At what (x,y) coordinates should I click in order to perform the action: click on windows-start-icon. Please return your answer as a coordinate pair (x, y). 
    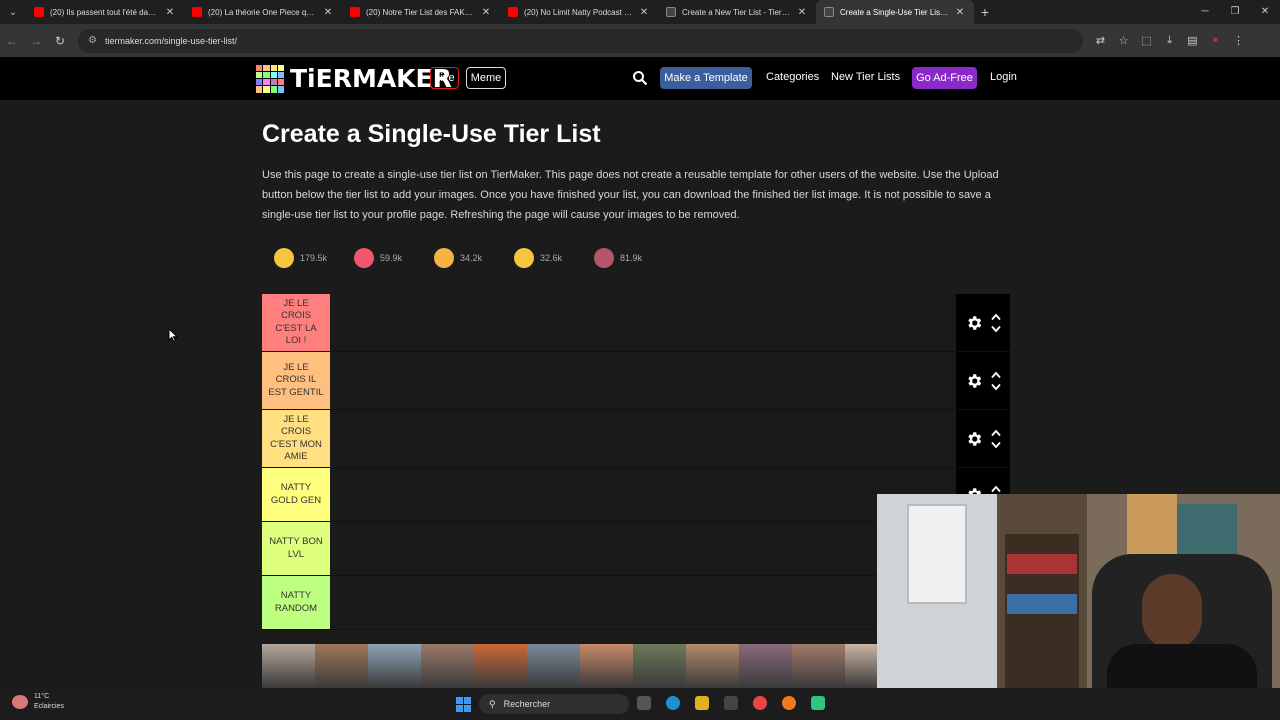
    Looking at the image, I should click on (463, 704).